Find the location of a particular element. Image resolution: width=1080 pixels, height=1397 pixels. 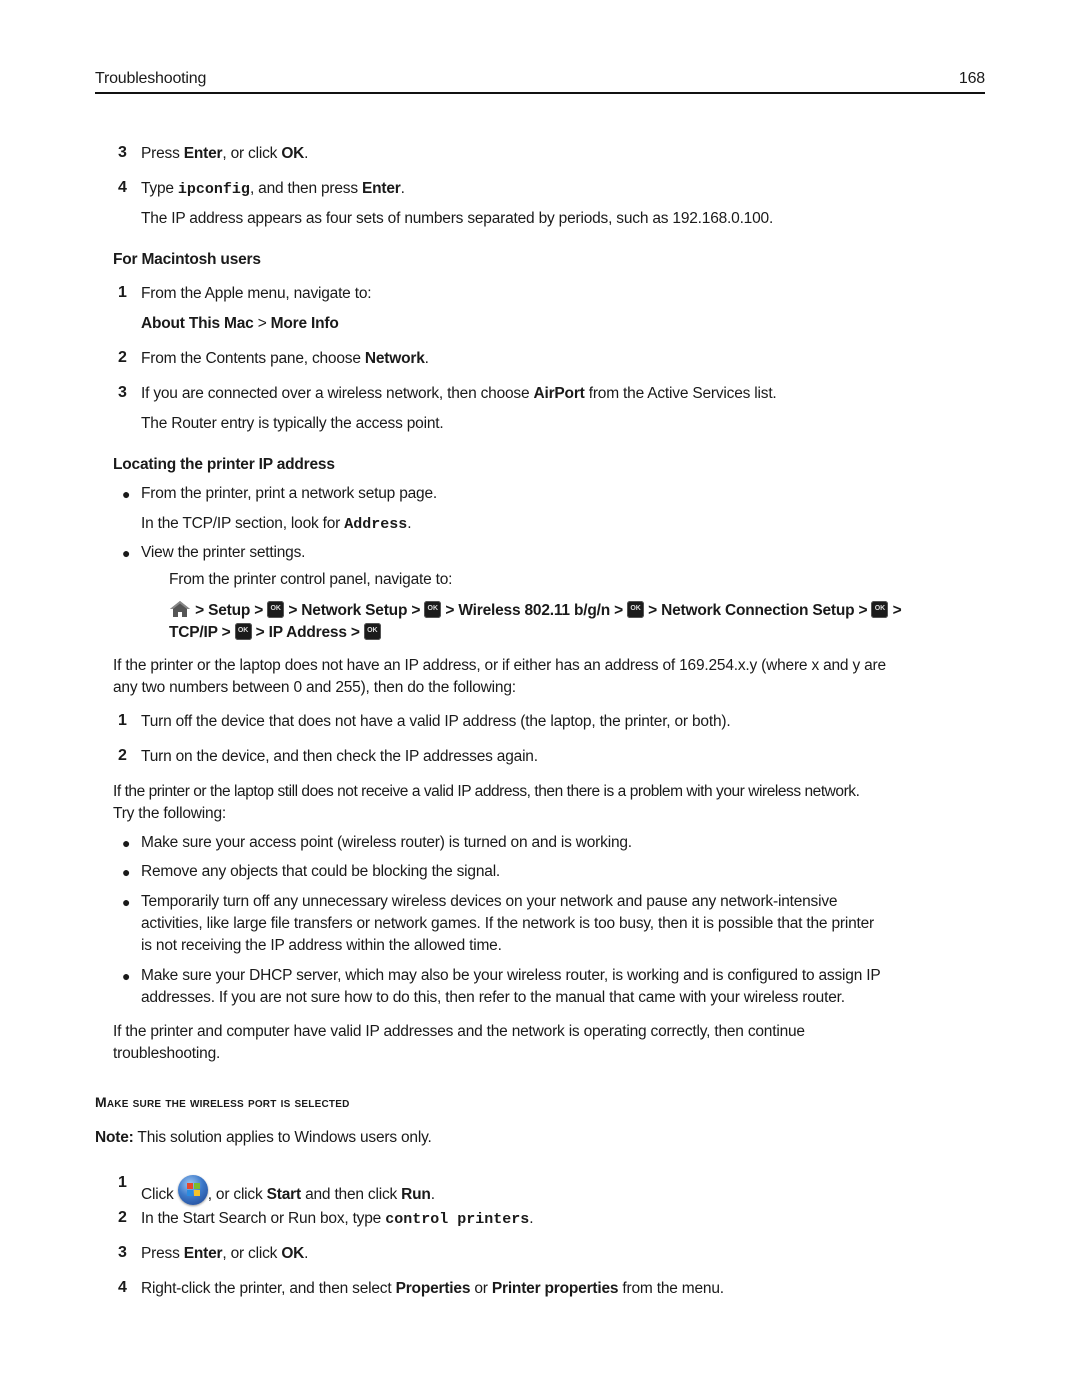

page-header: Troubleshooting 168 is located at coordinates (540, 81).